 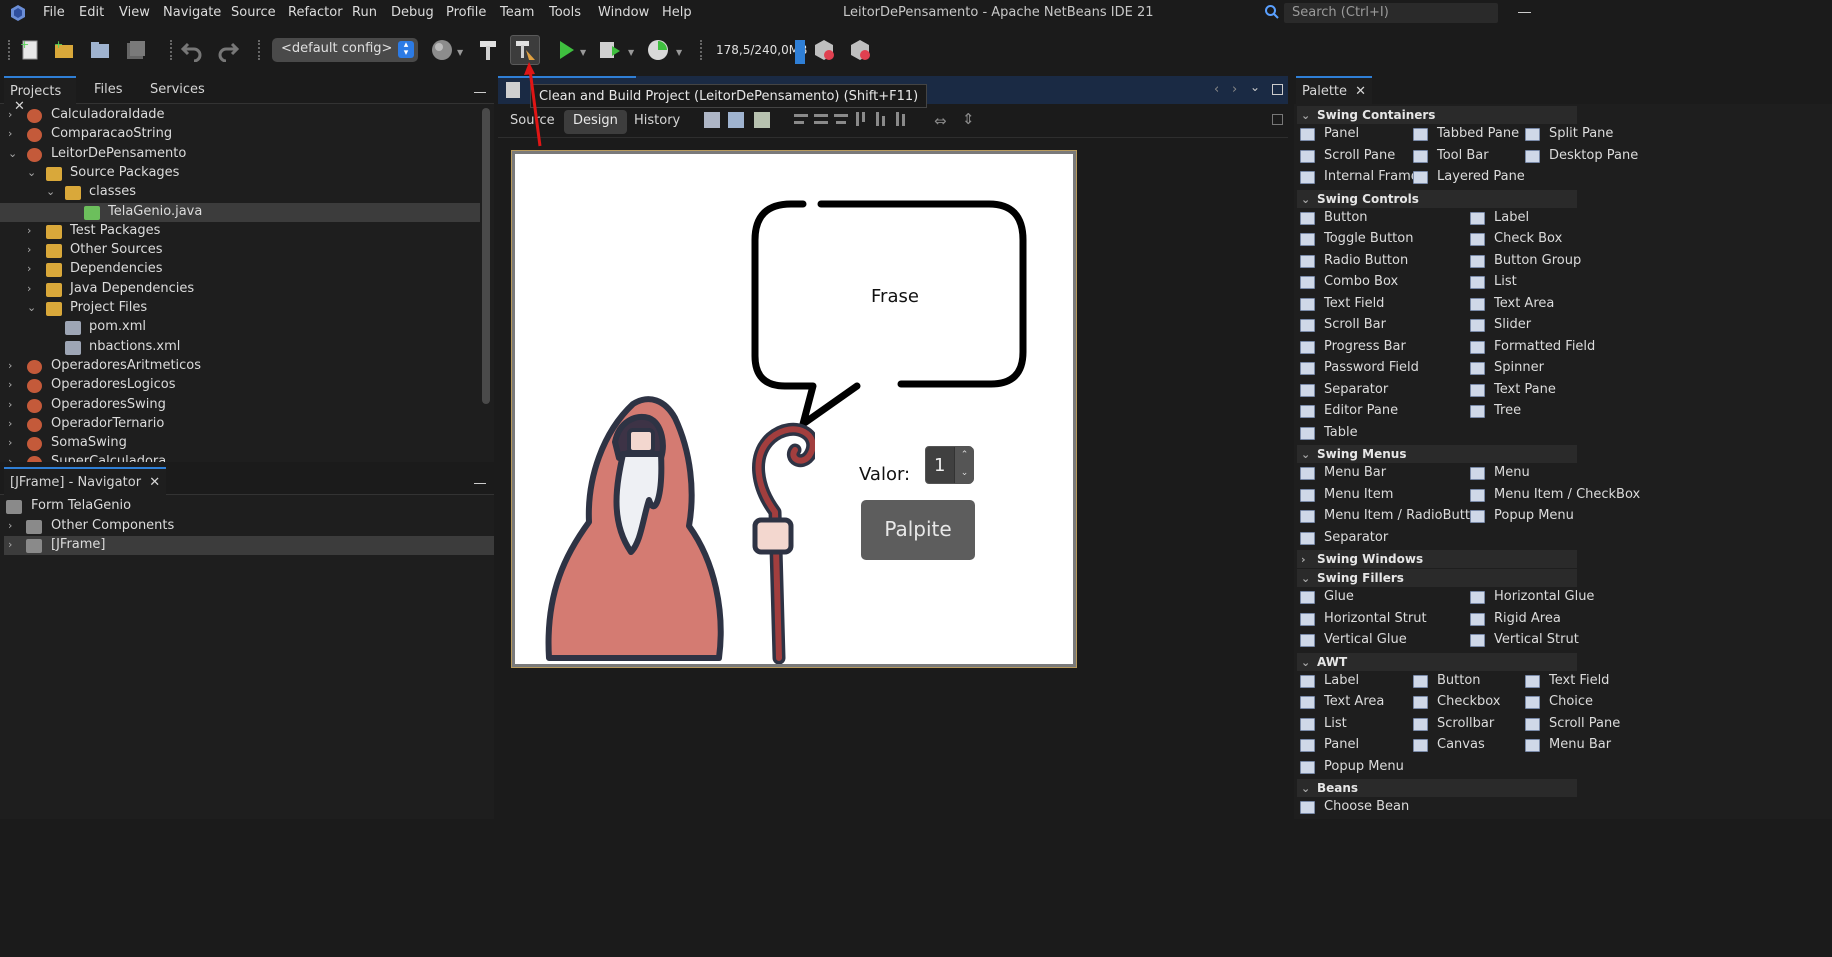 What do you see at coordinates (249, 545) in the screenshot?
I see `navigator-item: › [JFrame]` at bounding box center [249, 545].